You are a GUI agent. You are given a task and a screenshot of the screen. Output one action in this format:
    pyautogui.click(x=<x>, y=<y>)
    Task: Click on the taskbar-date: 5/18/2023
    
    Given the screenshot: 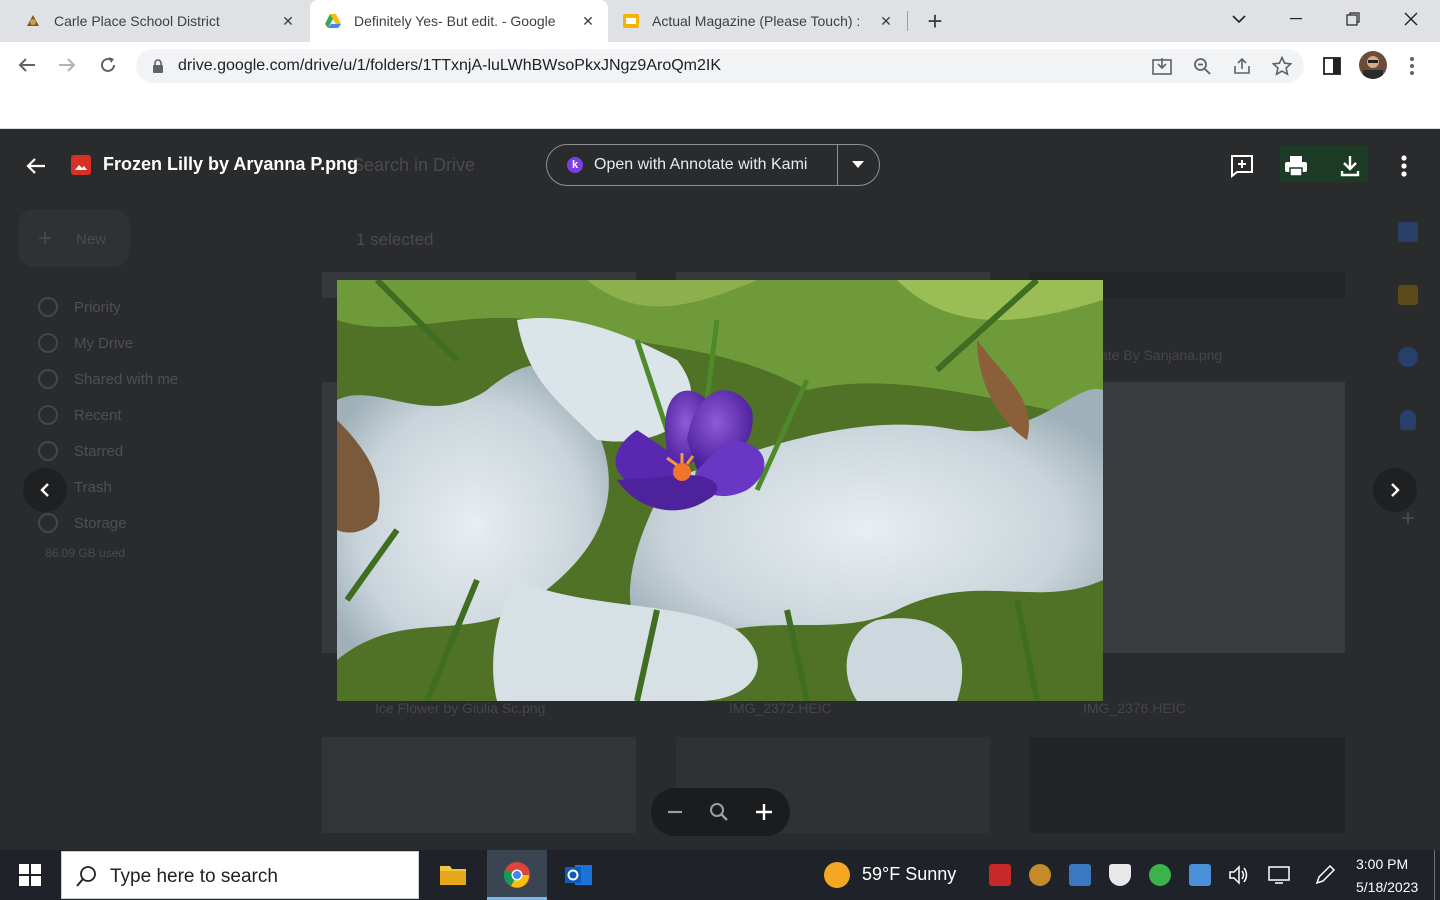 What is the action you would take?
    pyautogui.click(x=1387, y=887)
    